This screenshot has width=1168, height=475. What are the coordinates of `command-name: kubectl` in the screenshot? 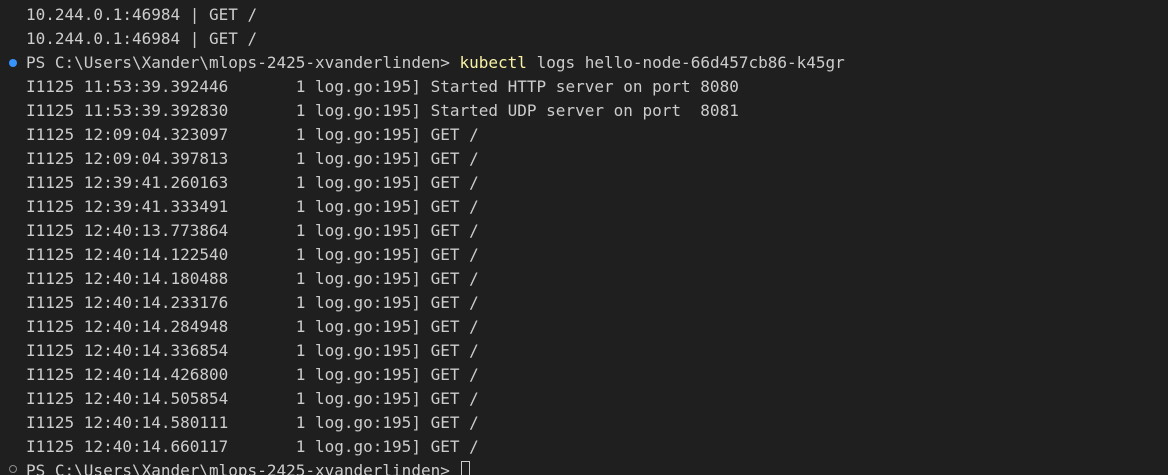 It's located at (493, 62).